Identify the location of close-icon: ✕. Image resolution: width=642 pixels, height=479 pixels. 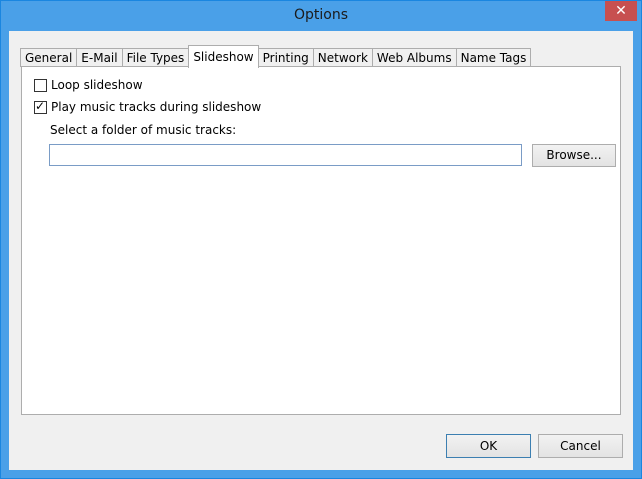
(621, 11).